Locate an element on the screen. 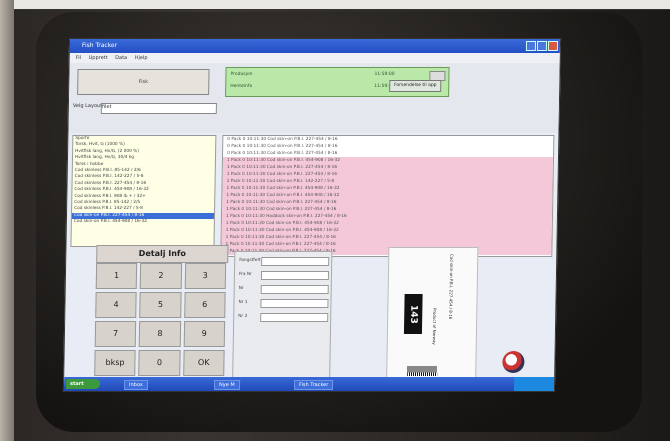 The image size is (670, 441). label-number: 143 is located at coordinates (413, 314).